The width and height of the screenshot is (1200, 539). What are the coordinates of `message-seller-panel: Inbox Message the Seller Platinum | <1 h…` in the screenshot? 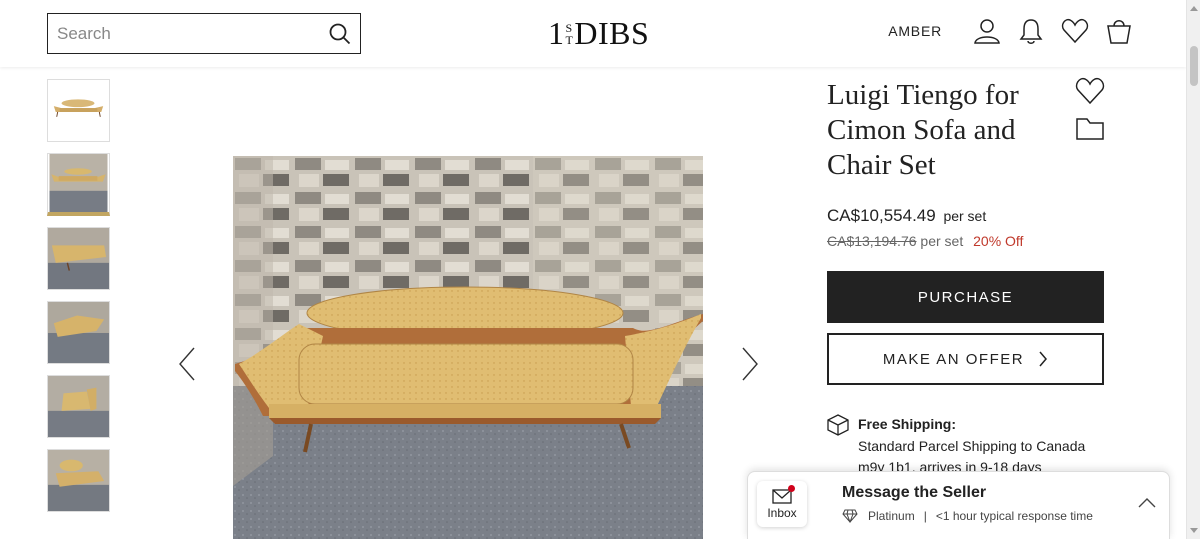 It's located at (958, 505).